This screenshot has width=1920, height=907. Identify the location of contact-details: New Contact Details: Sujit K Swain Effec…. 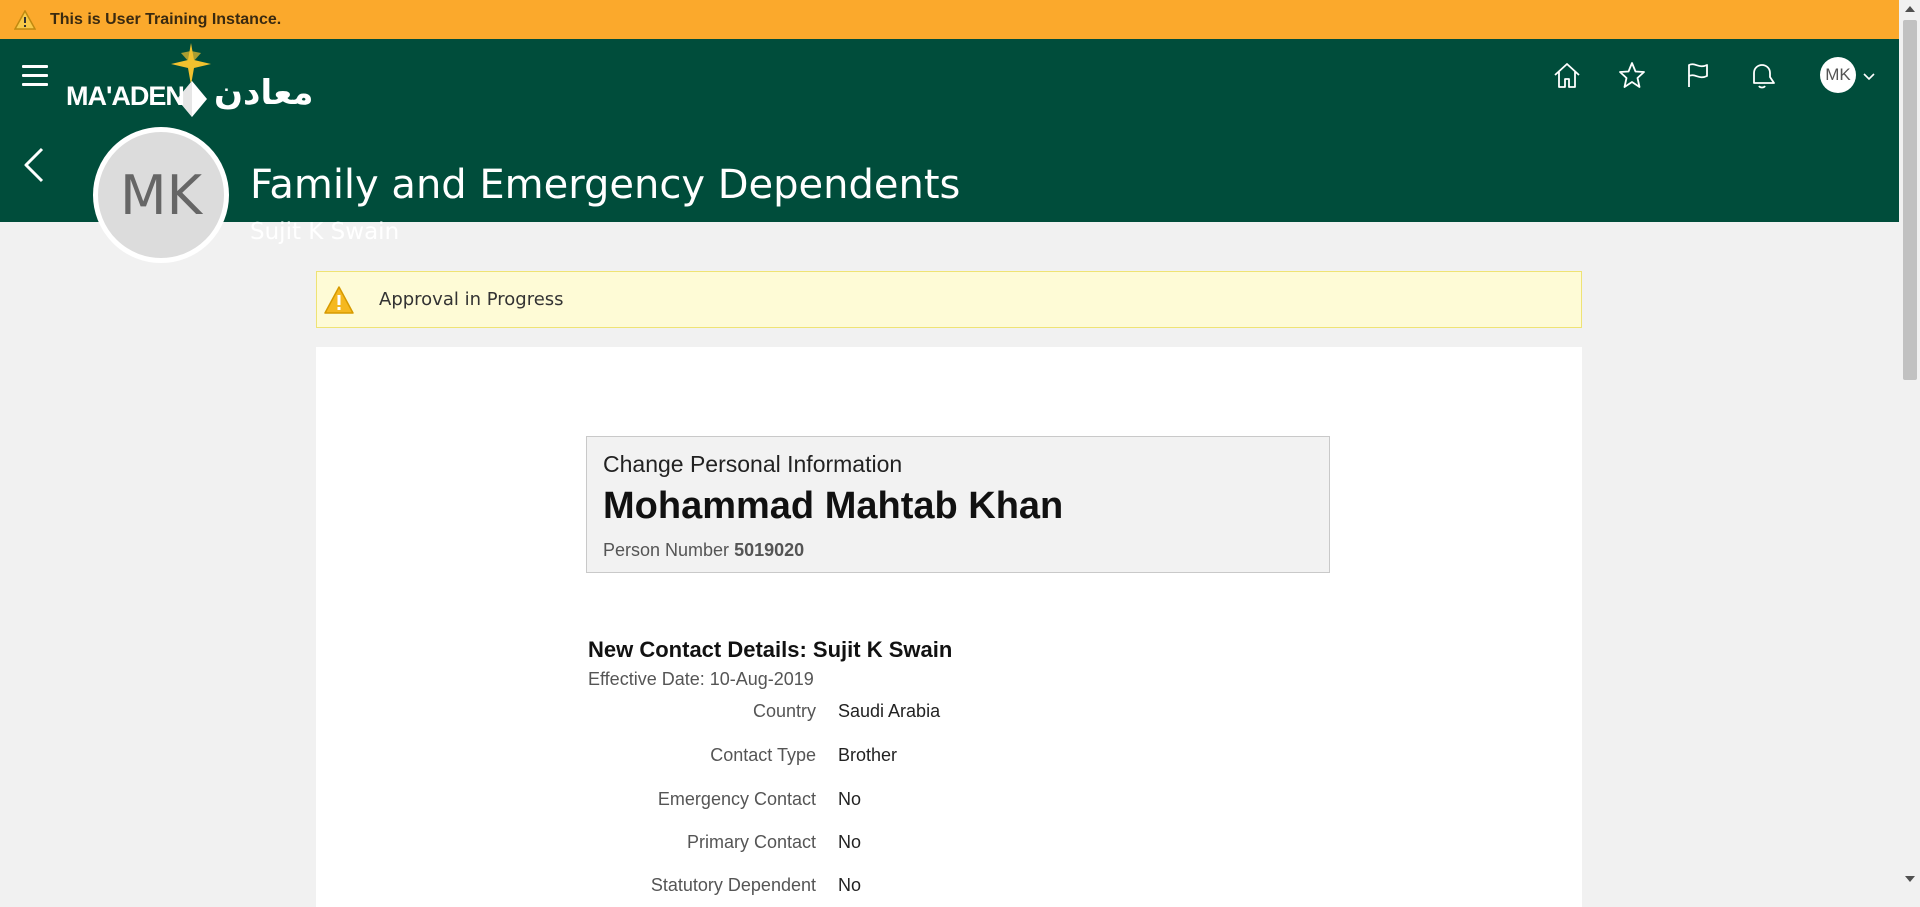
(888, 766).